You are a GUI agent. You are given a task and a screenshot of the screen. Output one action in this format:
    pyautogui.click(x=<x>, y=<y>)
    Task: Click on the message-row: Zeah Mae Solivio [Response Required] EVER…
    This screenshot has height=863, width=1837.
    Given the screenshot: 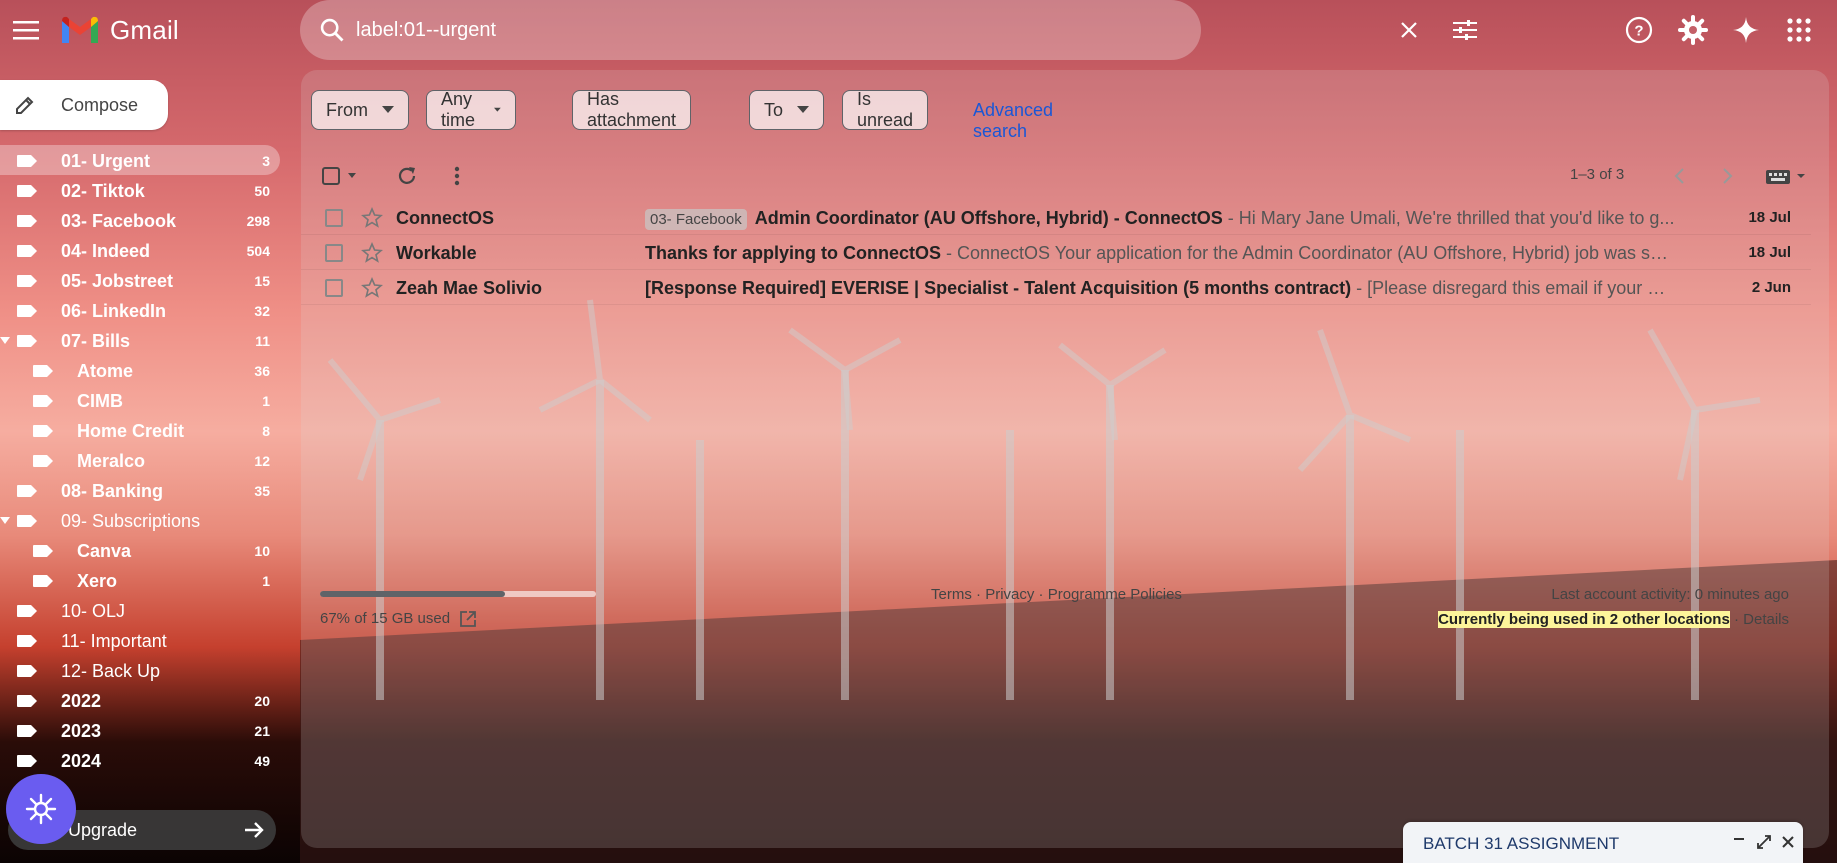 What is the action you would take?
    pyautogui.click(x=1056, y=287)
    